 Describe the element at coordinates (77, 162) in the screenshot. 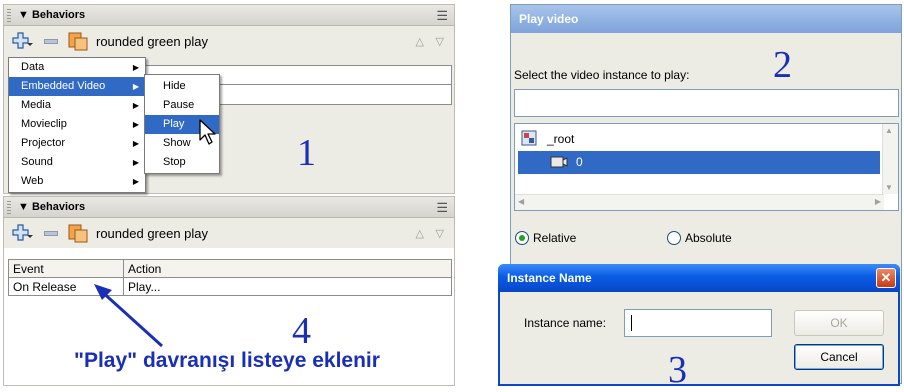

I see `menu-item-sound: Sound ▶` at that location.